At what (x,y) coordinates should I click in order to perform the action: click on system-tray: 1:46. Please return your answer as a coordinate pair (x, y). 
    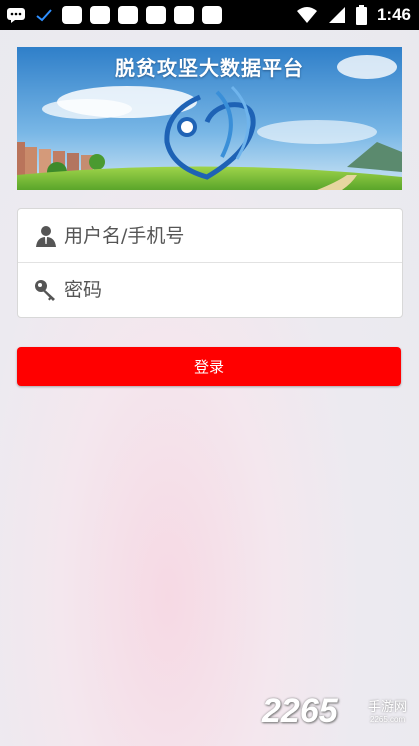
    Looking at the image, I should click on (353, 15).